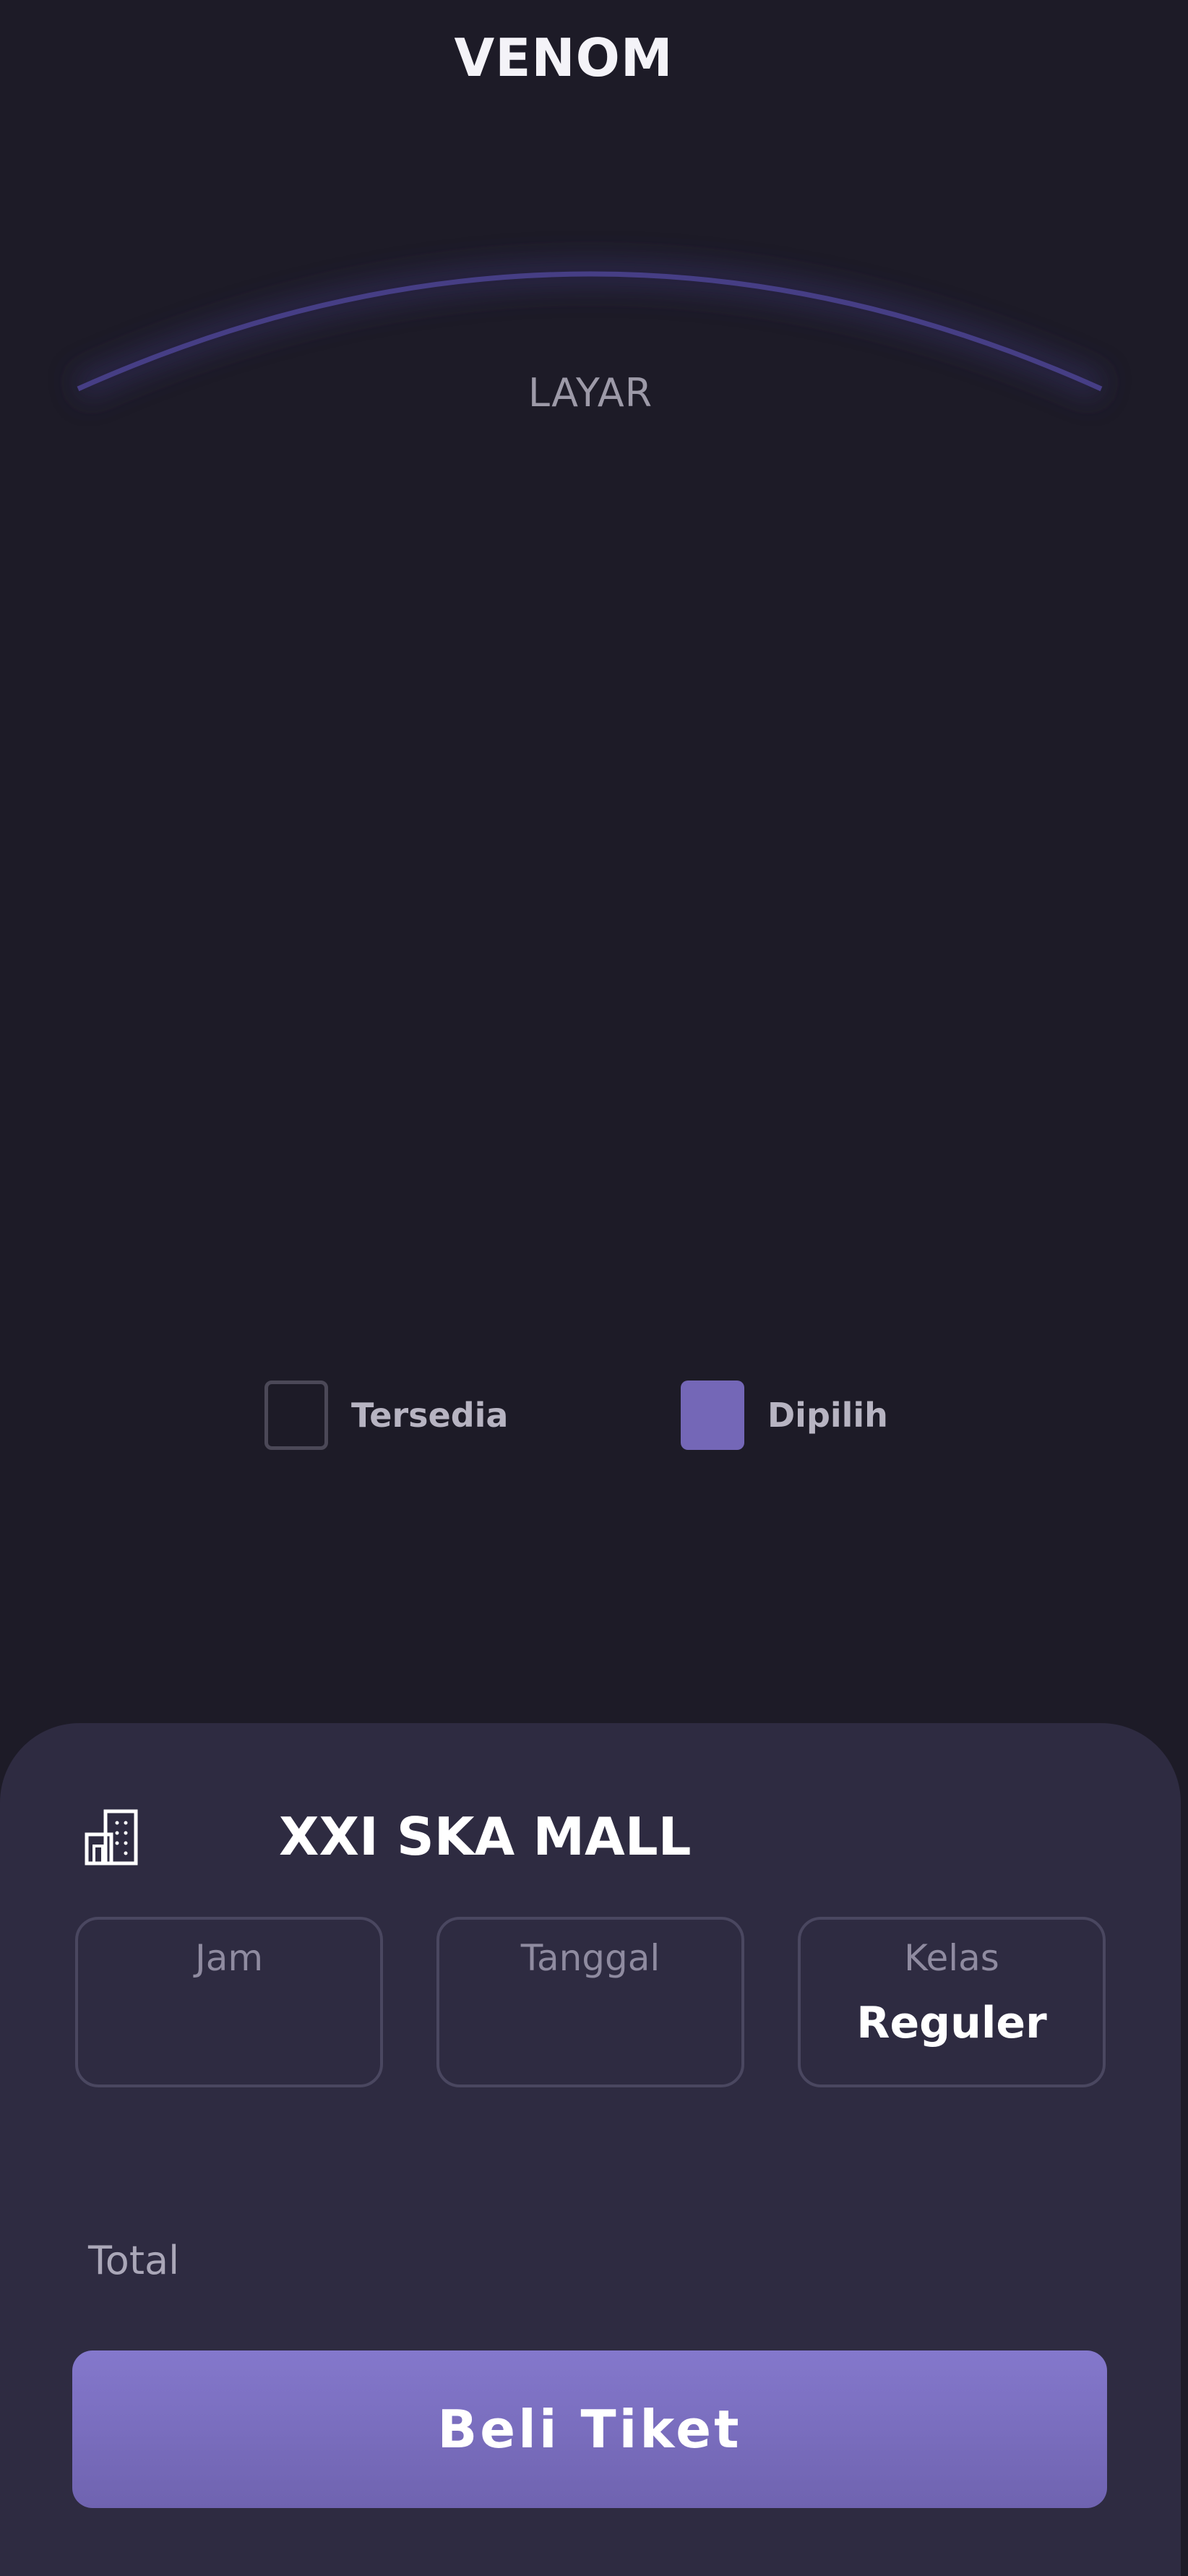 The image size is (1188, 2576). I want to click on legend-available: Tersedia, so click(386, 1415).